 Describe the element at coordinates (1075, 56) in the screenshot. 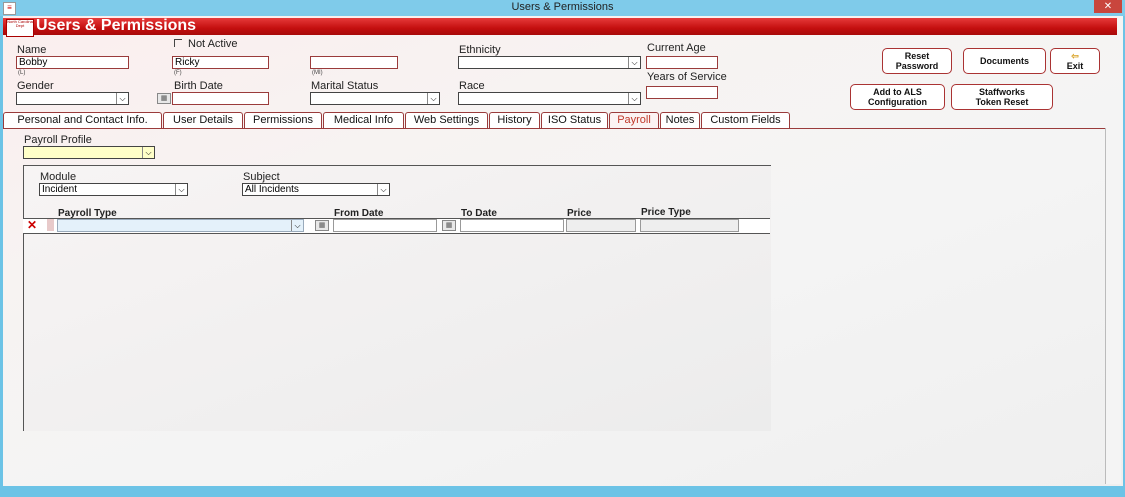

I see `exit-icon: ⇦` at that location.